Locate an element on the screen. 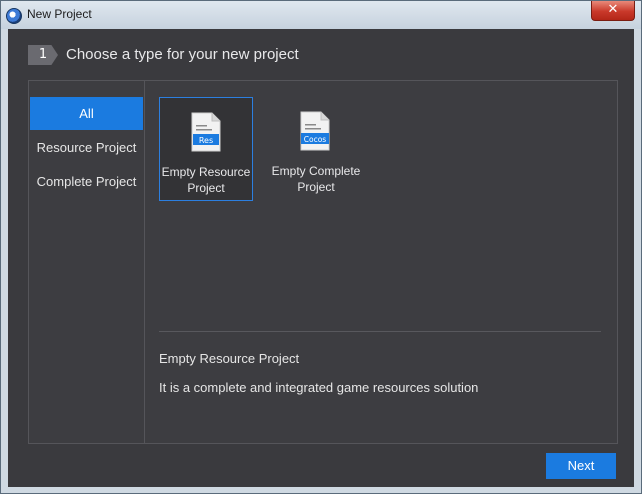  description-title: Empty Resource Project is located at coordinates (229, 358).